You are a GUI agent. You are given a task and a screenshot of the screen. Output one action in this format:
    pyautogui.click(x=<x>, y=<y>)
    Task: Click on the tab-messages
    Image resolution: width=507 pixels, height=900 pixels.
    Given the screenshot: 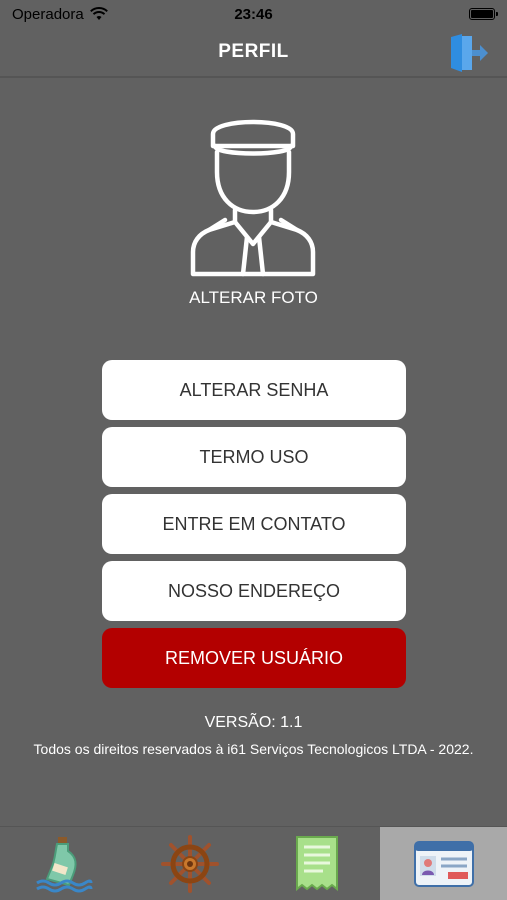 What is the action you would take?
    pyautogui.click(x=63, y=863)
    